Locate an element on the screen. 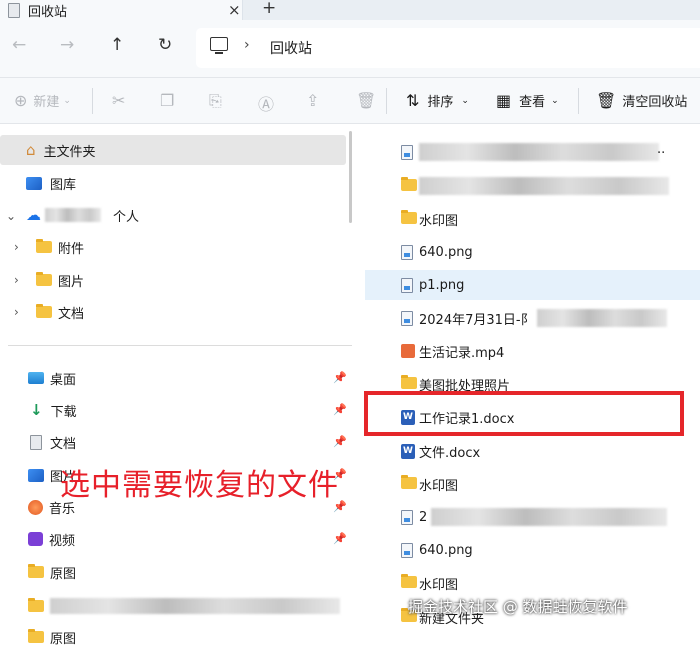 Image resolution: width=700 pixels, height=652 pixels. breadcrumb-recycle-bin: 回收站 is located at coordinates (291, 48).